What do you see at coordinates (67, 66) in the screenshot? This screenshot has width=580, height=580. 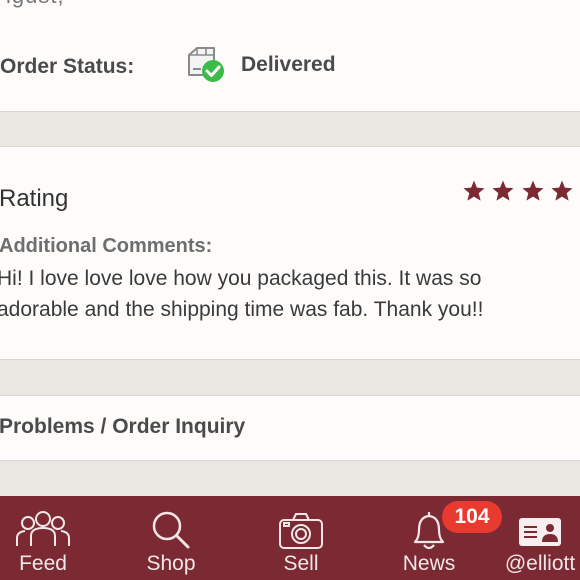 I see `order-status-label: Order Status:` at bounding box center [67, 66].